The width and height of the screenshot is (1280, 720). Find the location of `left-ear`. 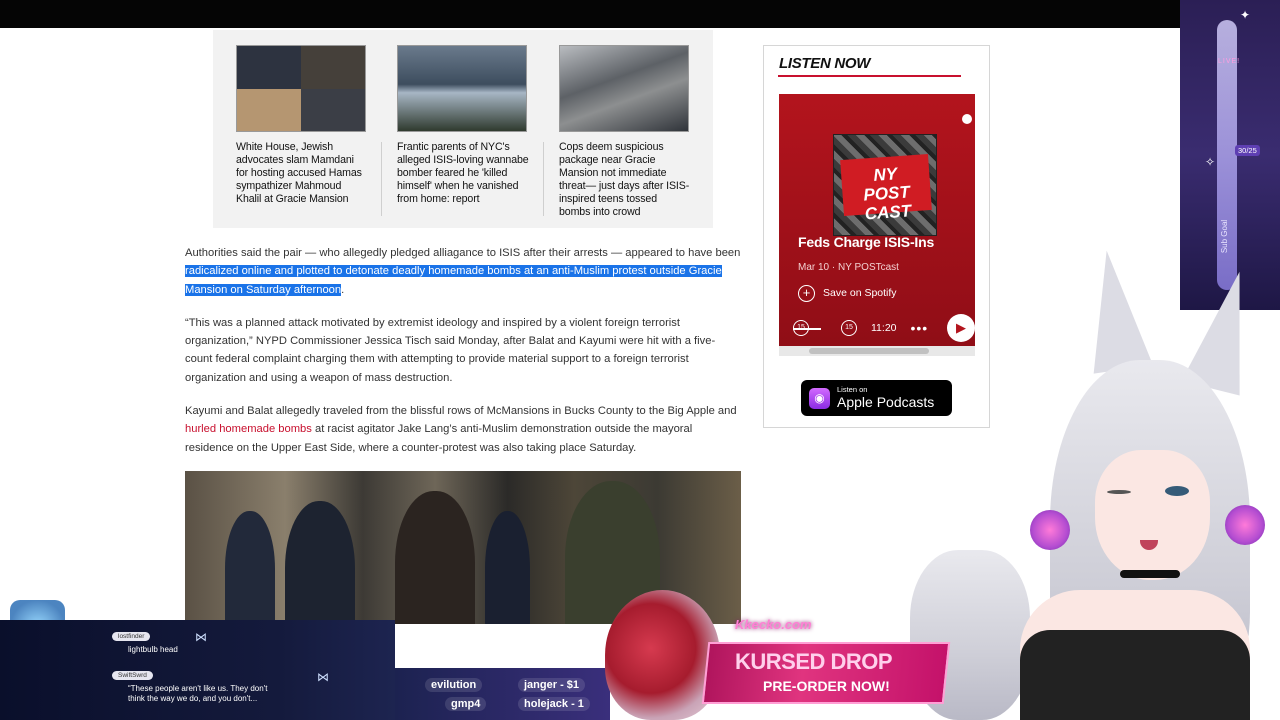

left-ear is located at coordinates (1115, 310).